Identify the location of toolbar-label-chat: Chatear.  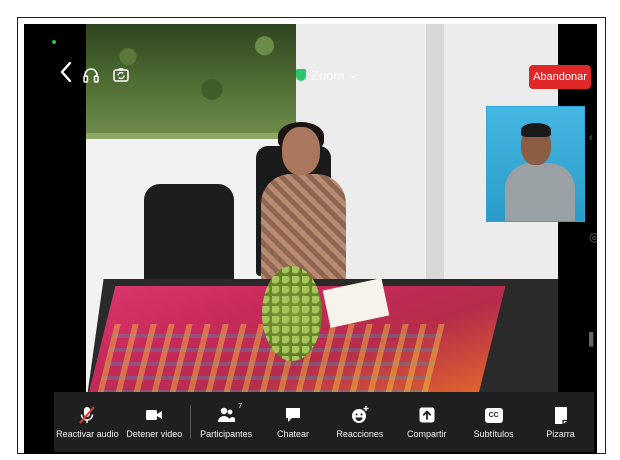
(293, 434).